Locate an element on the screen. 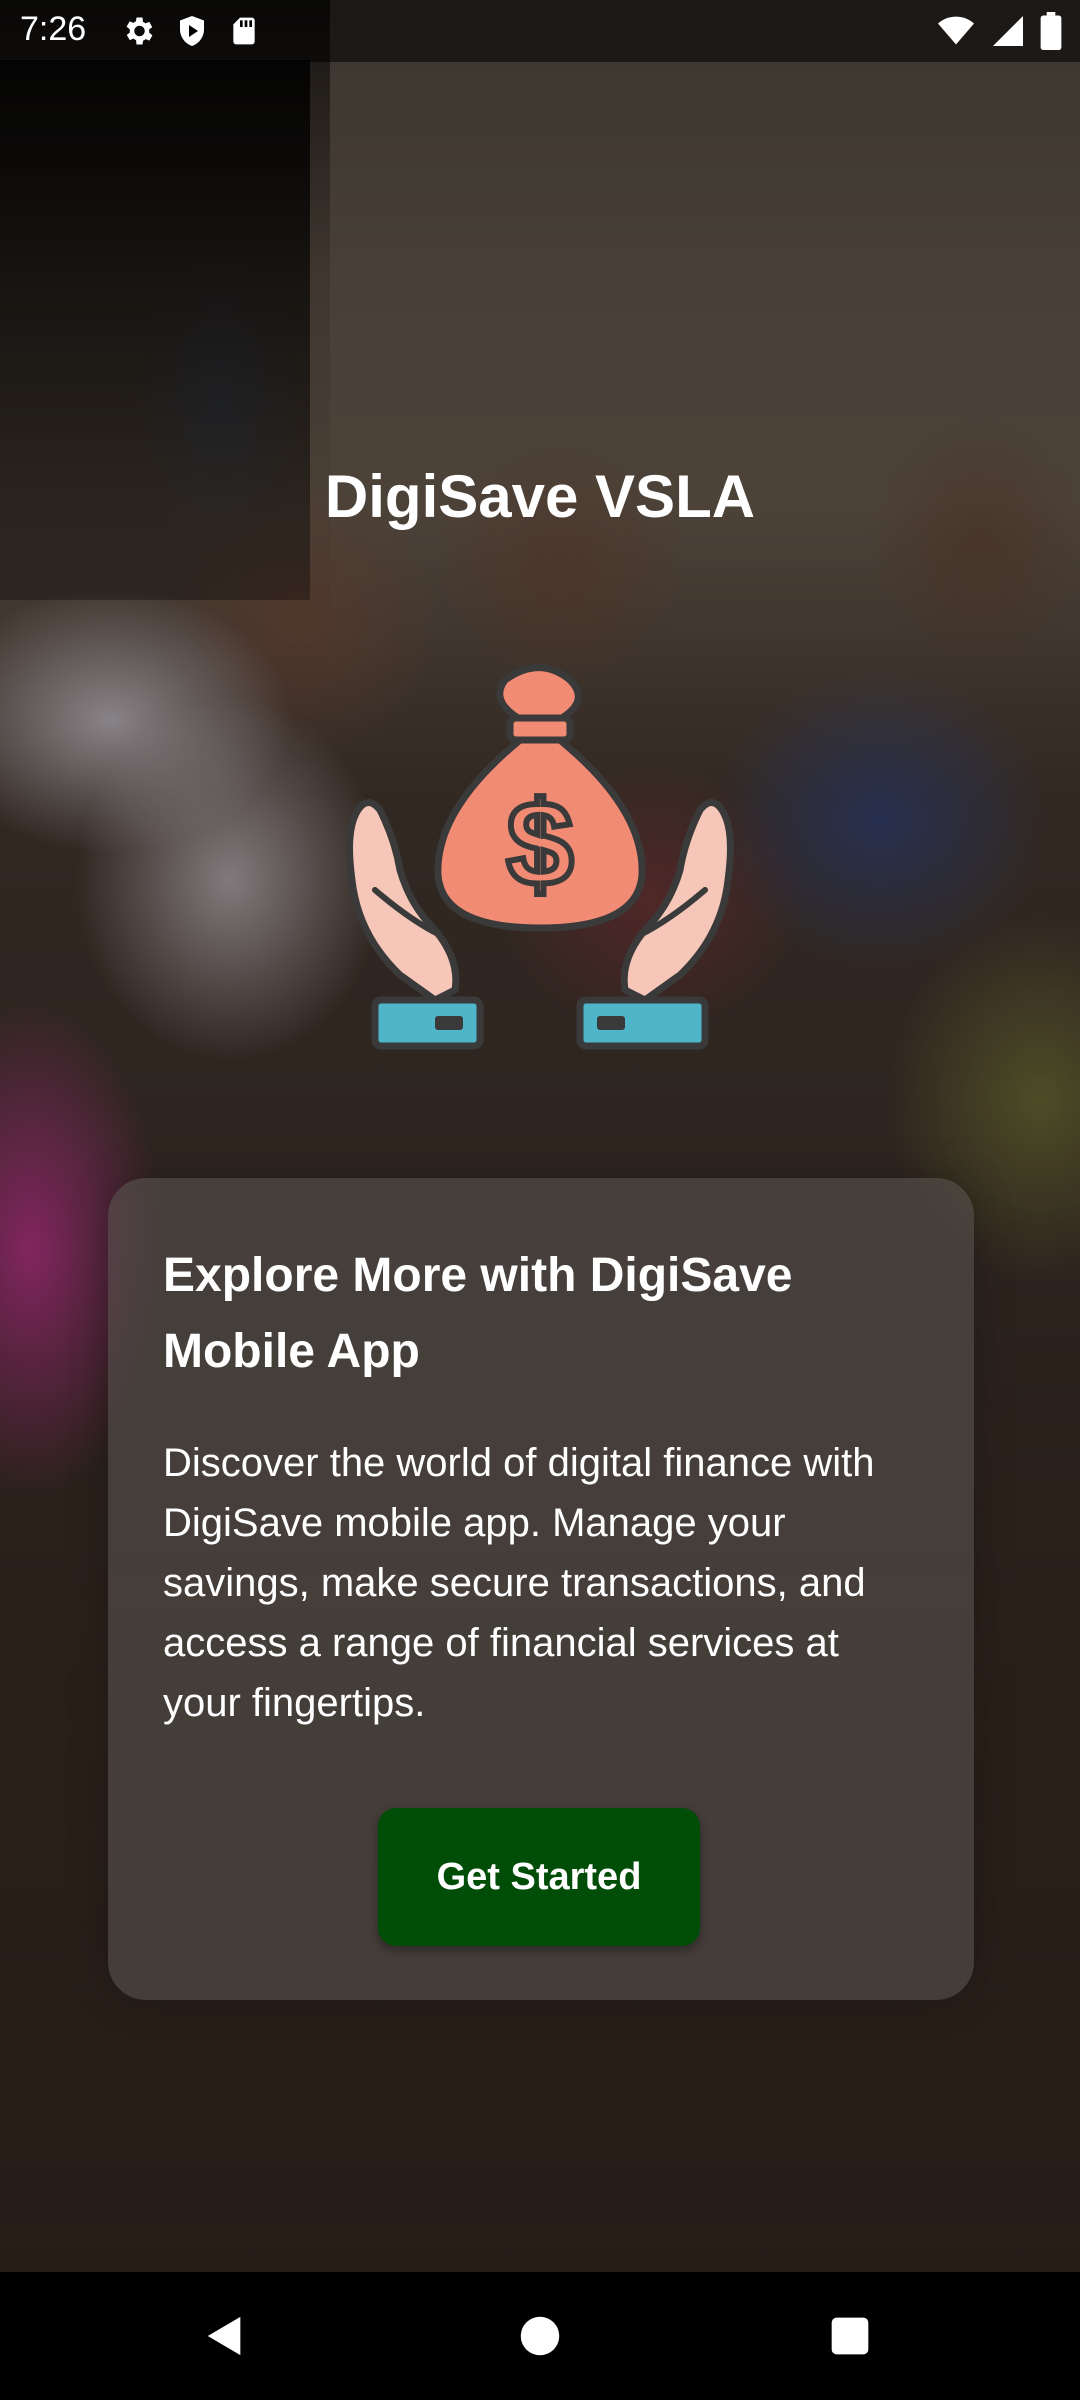  app-title: DigiSave VSLA is located at coordinates (540, 496).